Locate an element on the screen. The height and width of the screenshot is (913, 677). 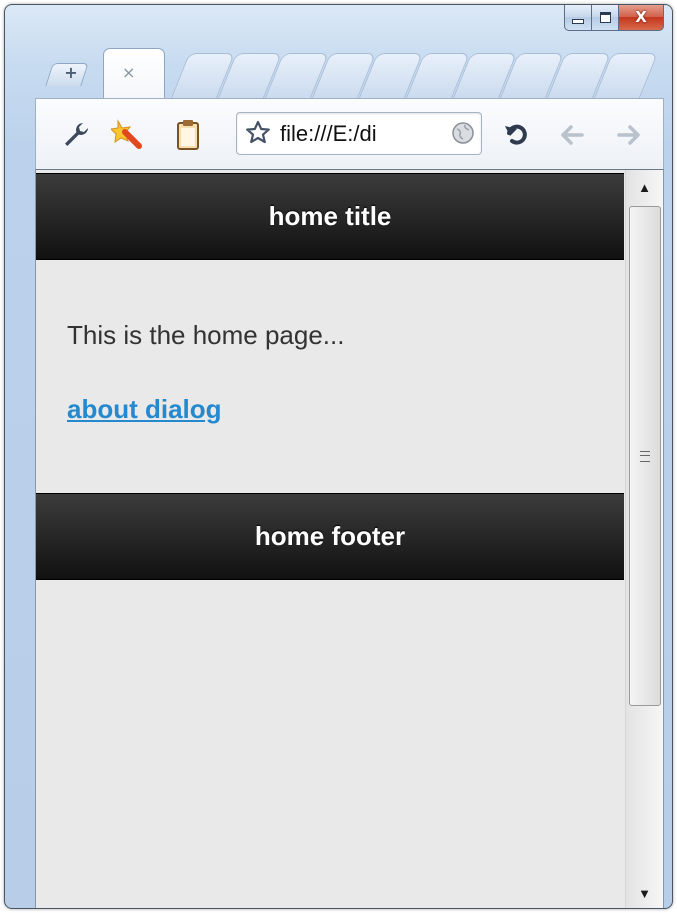
back-icon is located at coordinates (572, 135).